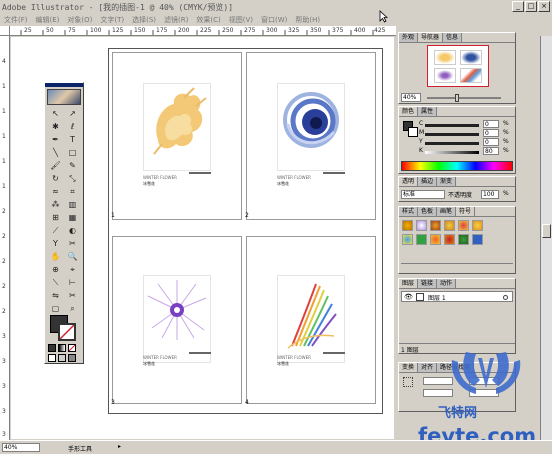 This screenshot has height=454, width=552. Describe the element at coordinates (80, 448) in the screenshot. I see `current-tool-label: 手形工具` at that location.